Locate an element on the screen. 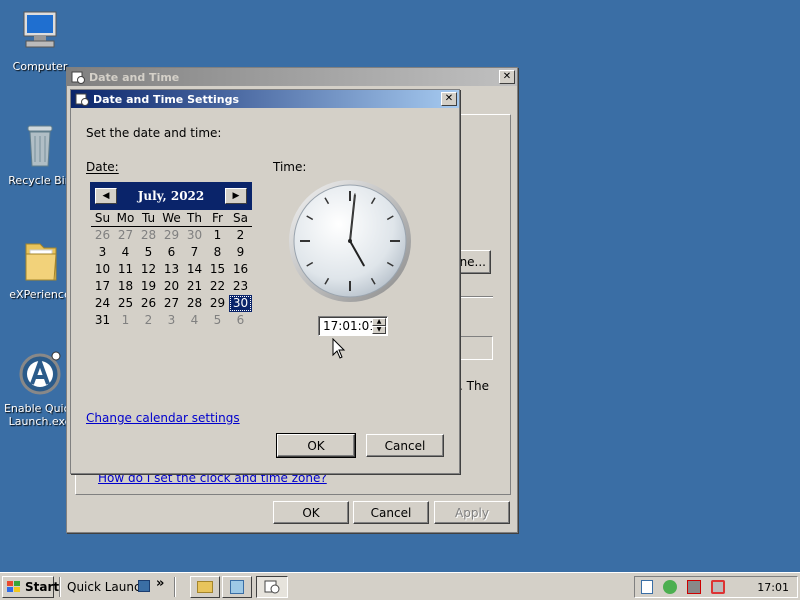  calendar-day: 12 is located at coordinates (148, 269).